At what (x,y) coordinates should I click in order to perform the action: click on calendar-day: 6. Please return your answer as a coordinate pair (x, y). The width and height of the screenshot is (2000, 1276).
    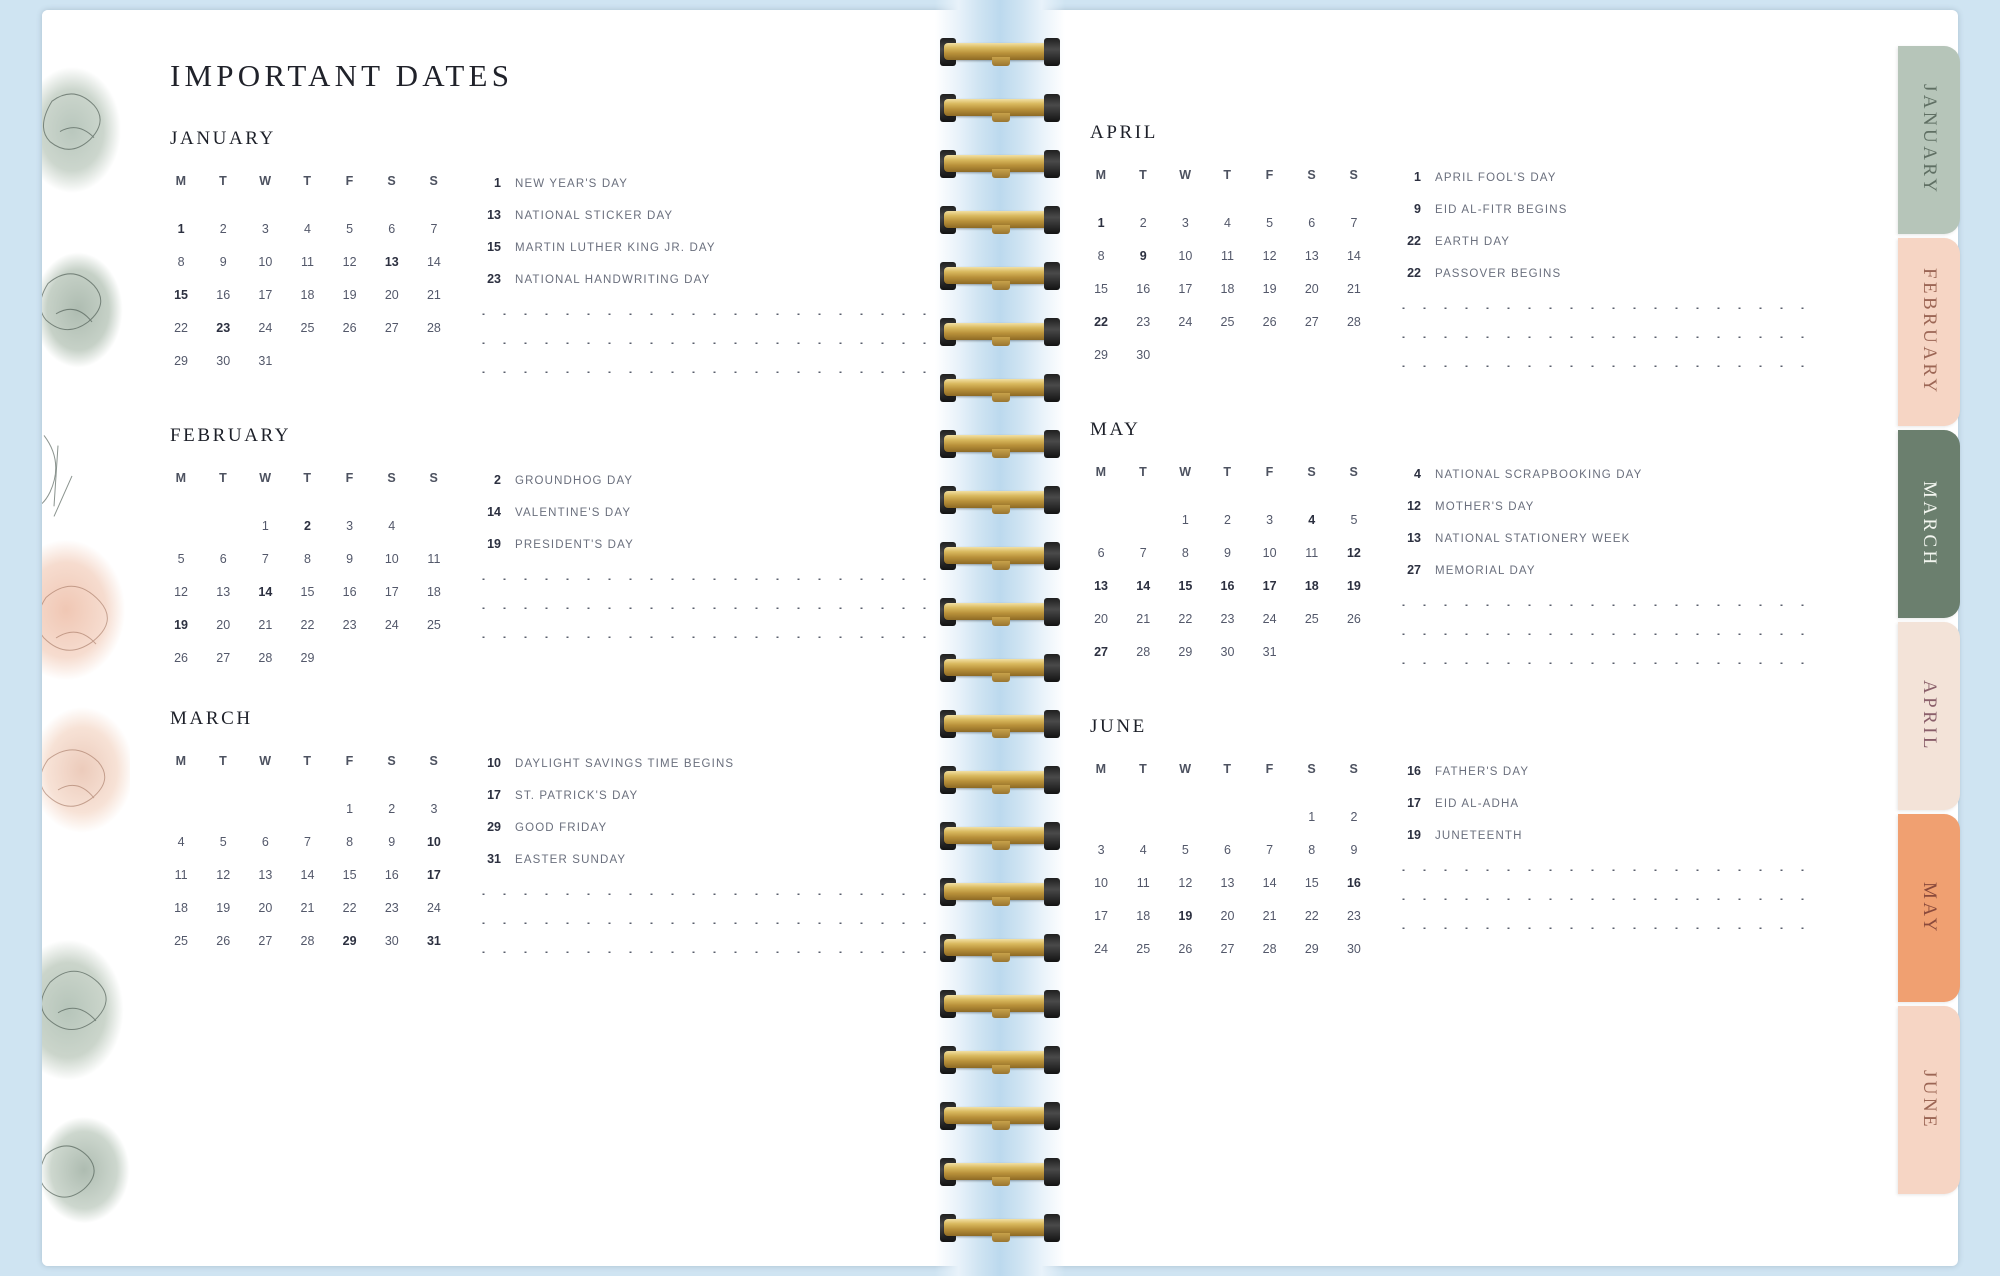
    Looking at the image, I should click on (1312, 222).